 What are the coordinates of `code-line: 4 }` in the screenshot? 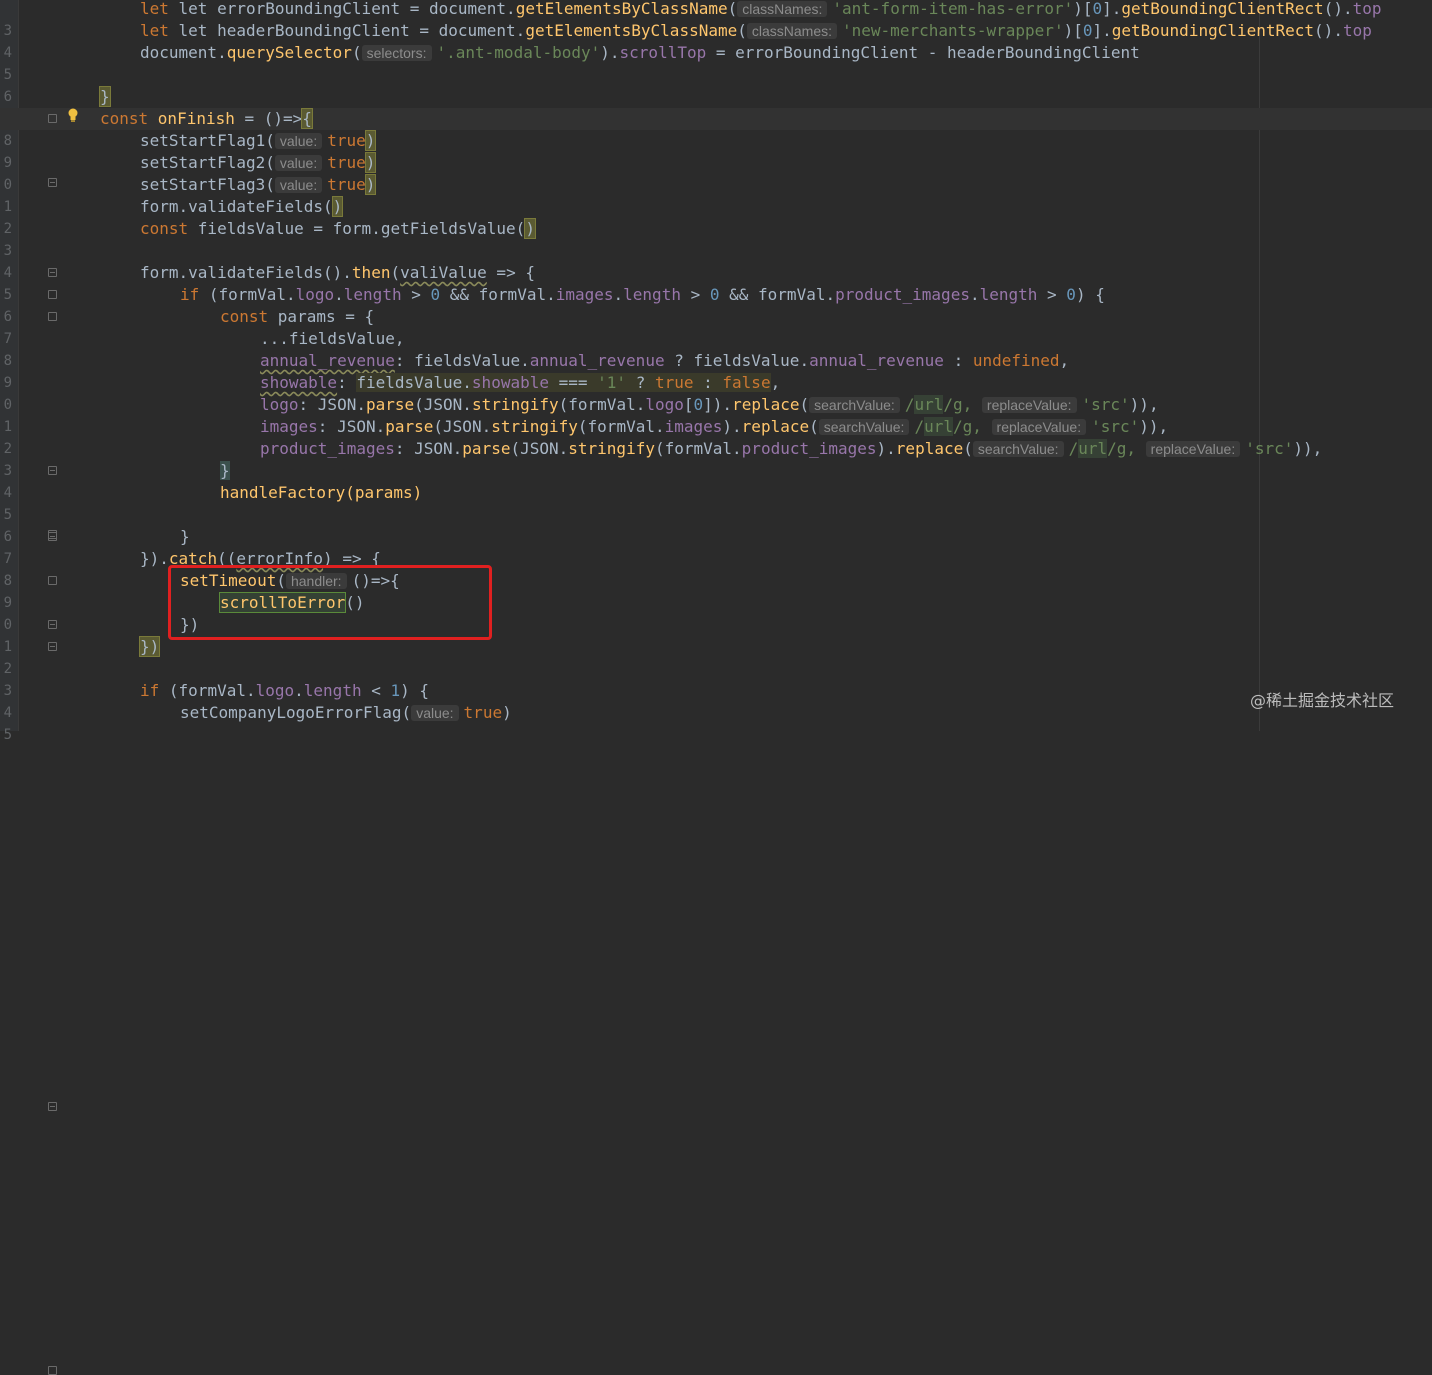 It's located at (716, 480).